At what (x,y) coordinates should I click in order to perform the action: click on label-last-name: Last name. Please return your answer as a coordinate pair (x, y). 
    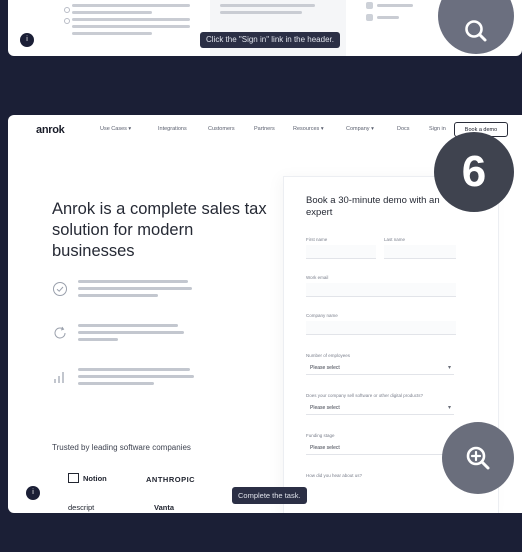
    Looking at the image, I should click on (395, 239).